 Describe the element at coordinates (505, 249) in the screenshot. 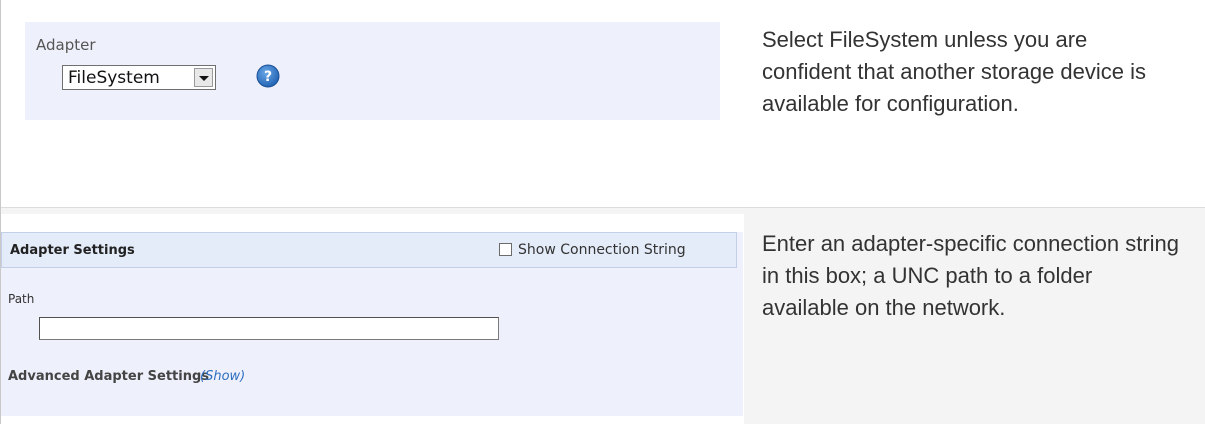

I see `show-connection-string-checkbox` at that location.